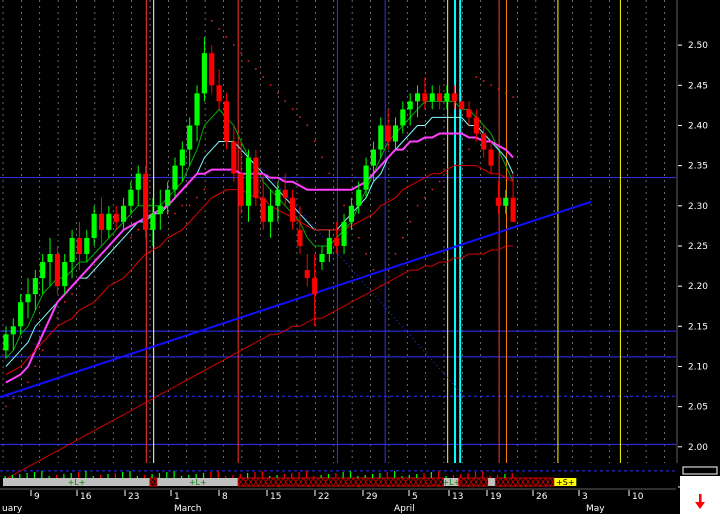  What do you see at coordinates (698, 126) in the screenshot?
I see `price-label: 2.40` at bounding box center [698, 126].